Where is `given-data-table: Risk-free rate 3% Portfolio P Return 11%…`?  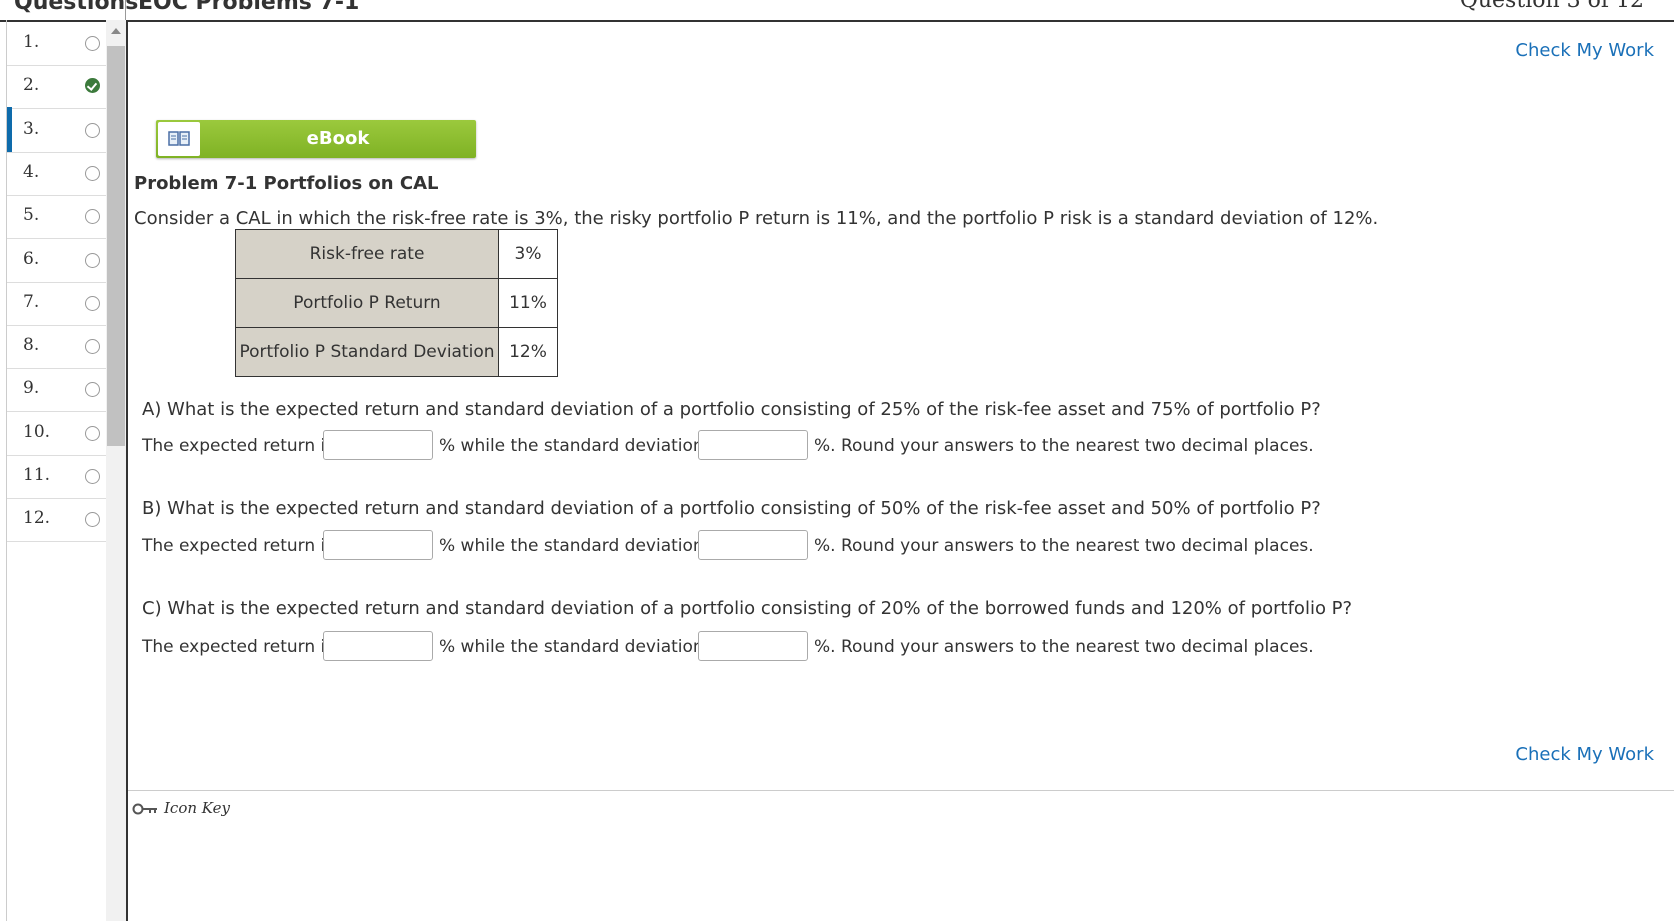 given-data-table: Risk-free rate 3% Portfolio P Return 11%… is located at coordinates (396, 303).